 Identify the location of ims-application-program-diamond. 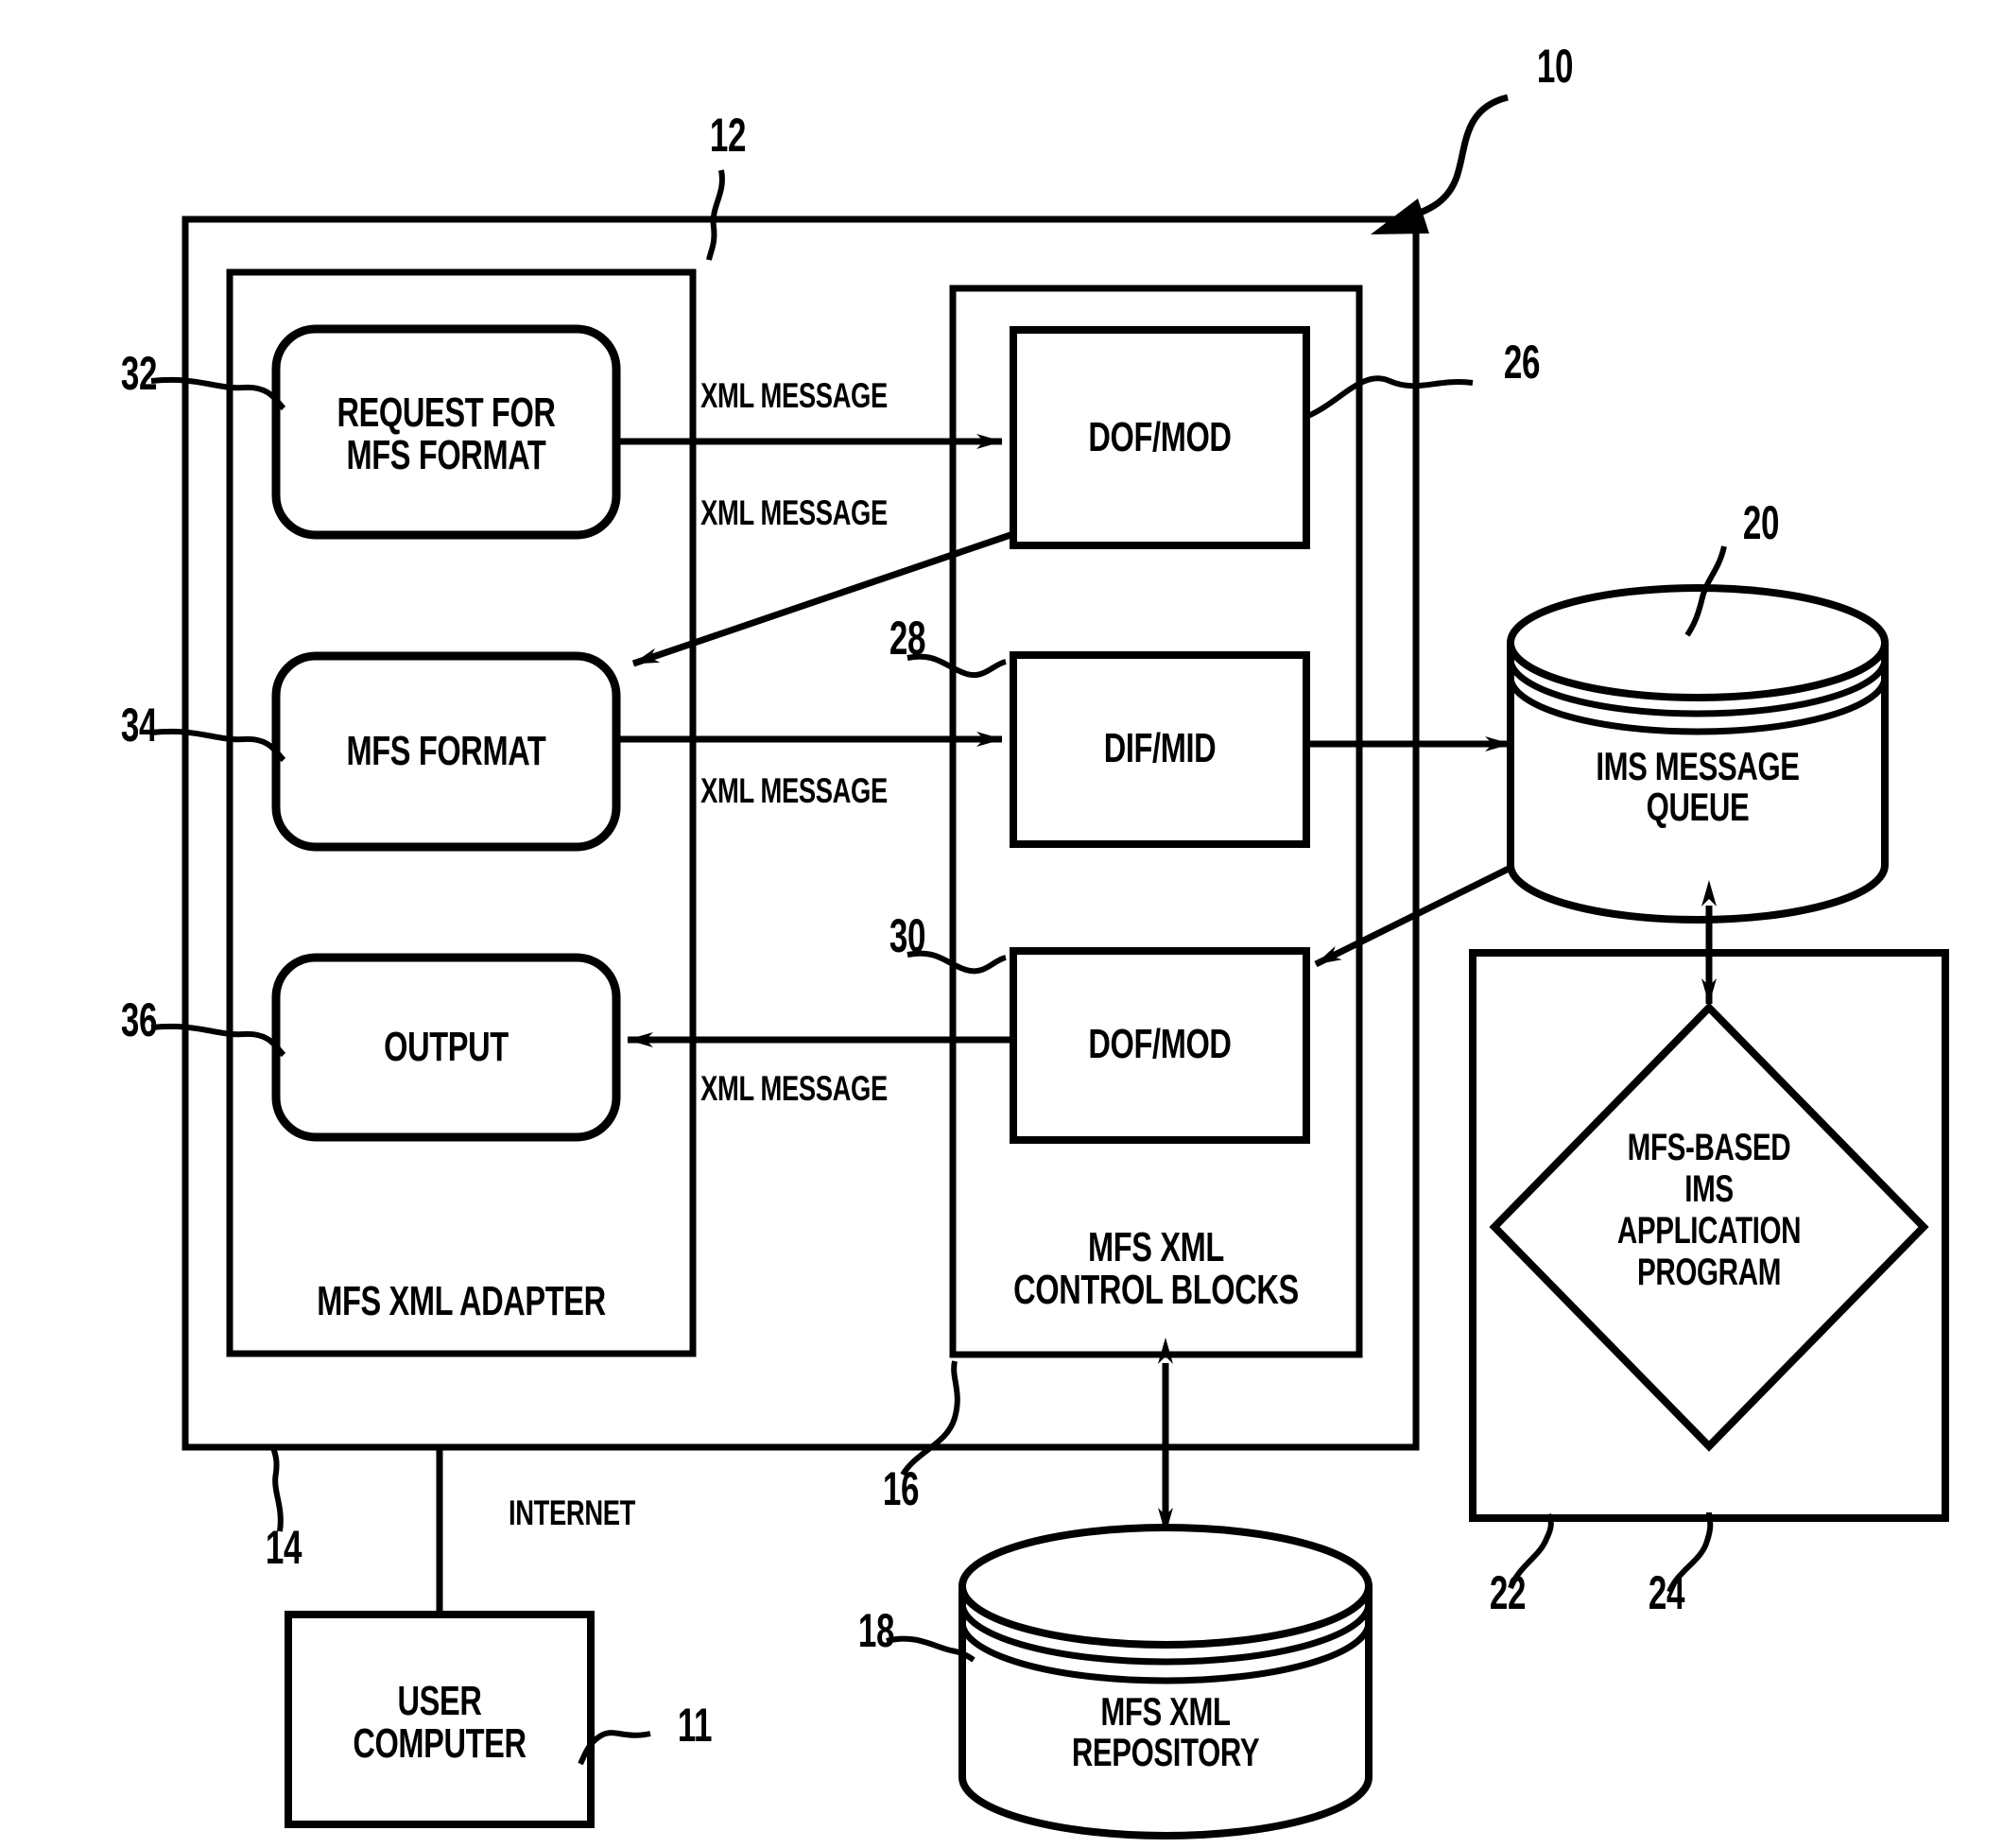
(1709, 1227).